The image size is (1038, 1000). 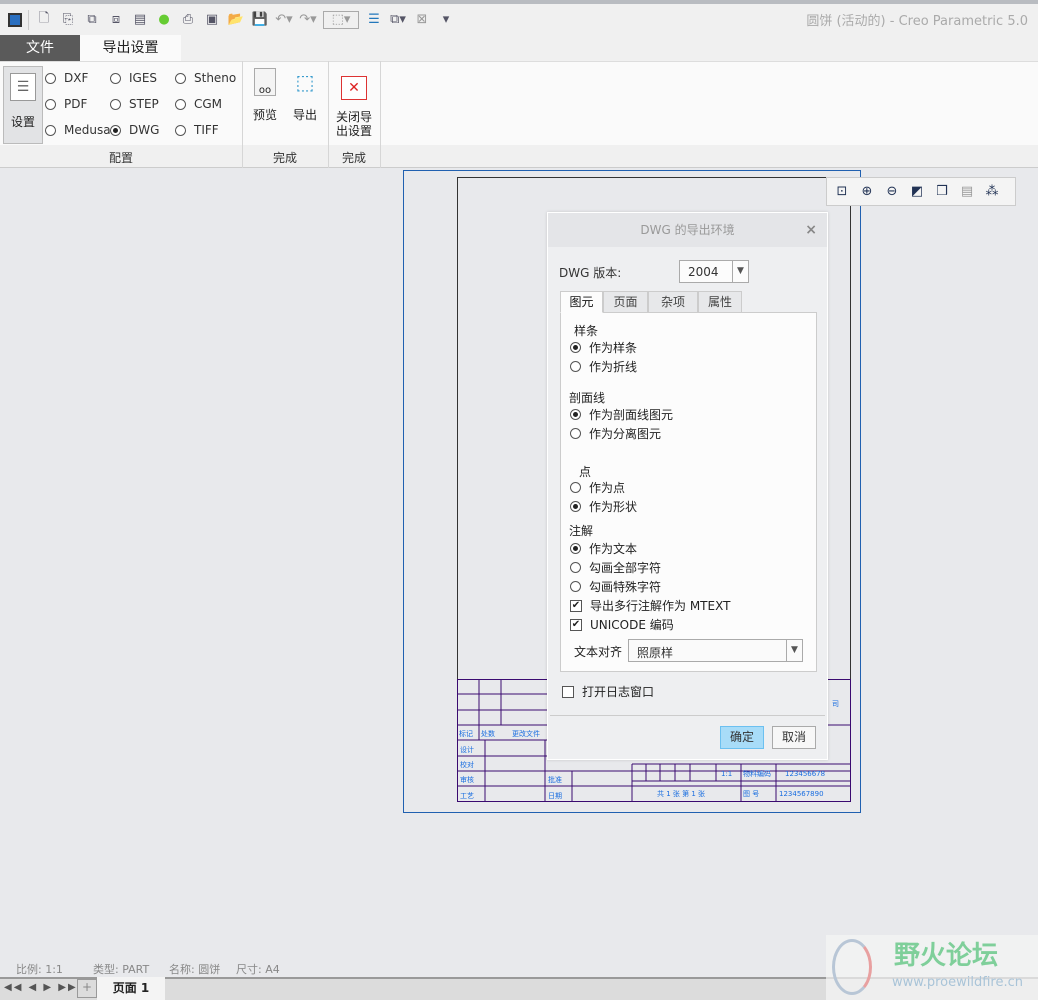 I want to click on radio-step, so click(x=115, y=104).